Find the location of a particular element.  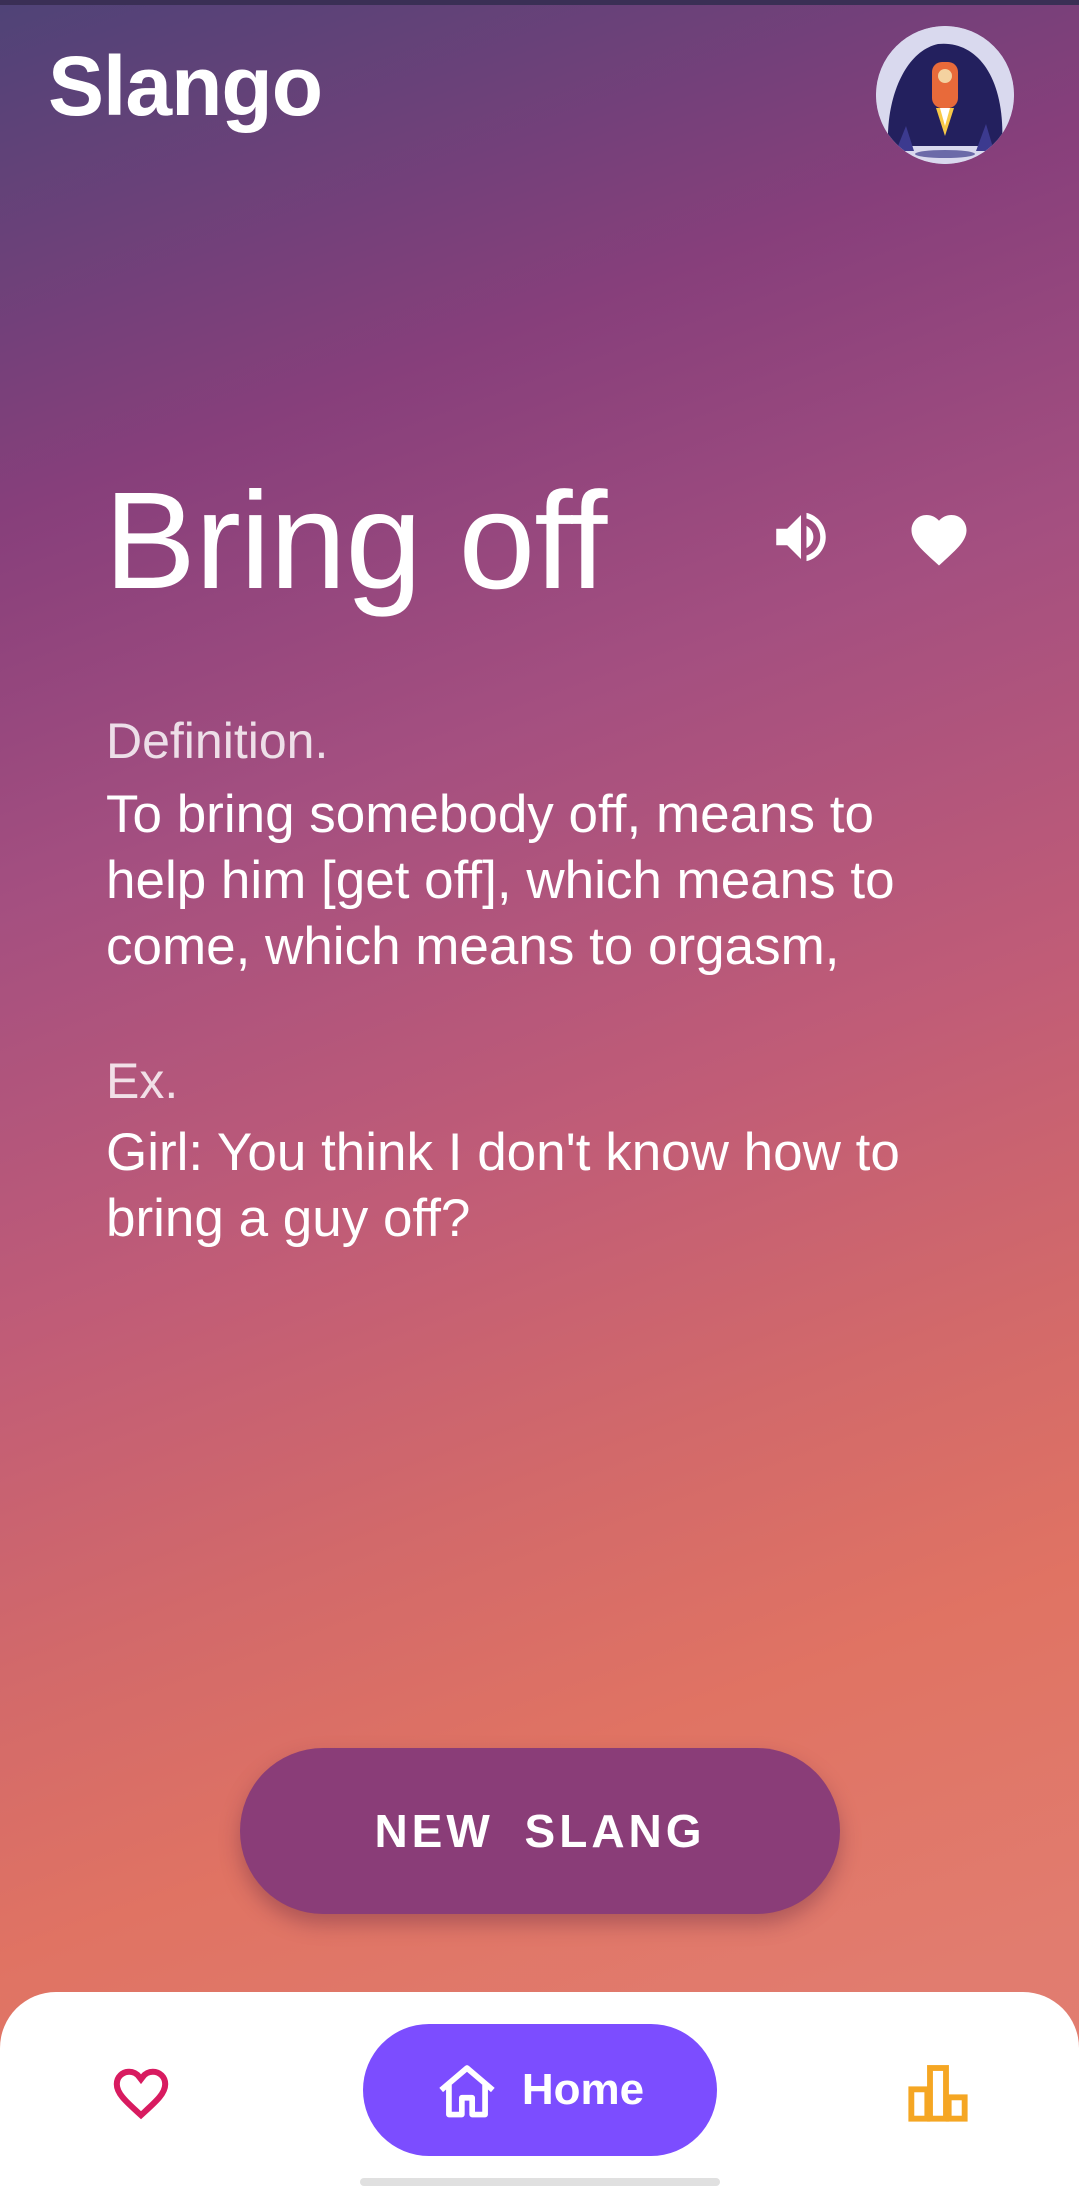

bar-chart-icon is located at coordinates (938, 2092).